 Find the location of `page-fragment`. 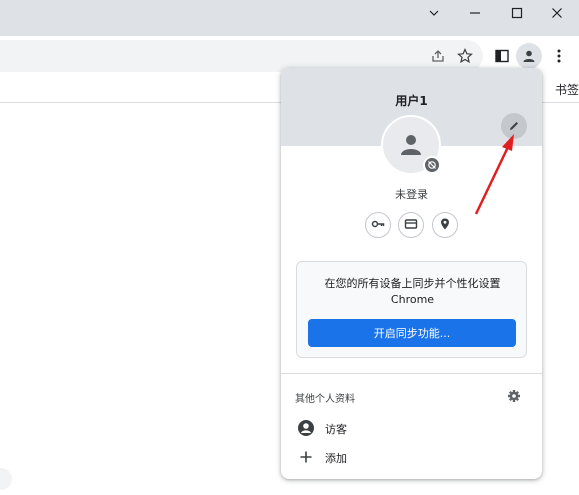

page-fragment is located at coordinates (6, 479).